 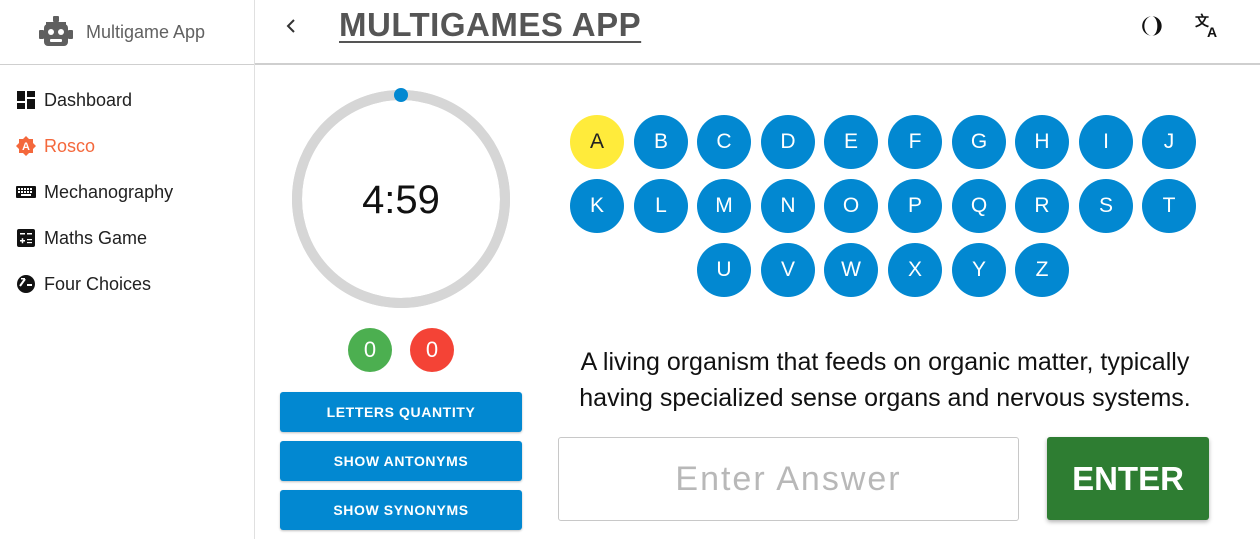 I want to click on sidebar-item-maths-game: Maths Game, so click(x=127, y=238).